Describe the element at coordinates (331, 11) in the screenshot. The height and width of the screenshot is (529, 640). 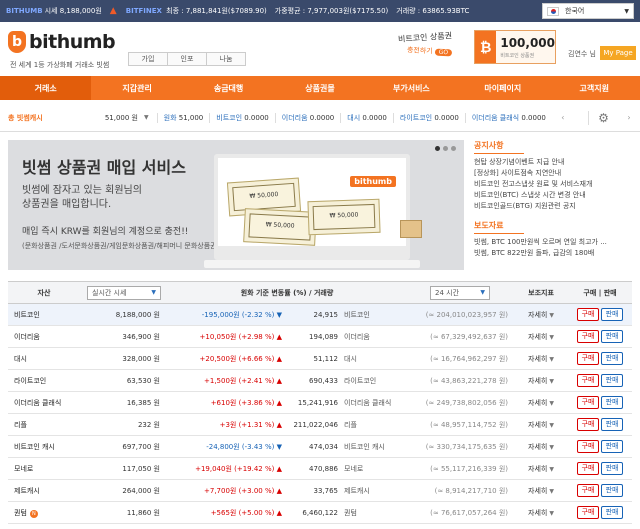
I see `ticker-bitfinex-avg: 가중평균 : 7,977,003원($7175.50)` at that location.